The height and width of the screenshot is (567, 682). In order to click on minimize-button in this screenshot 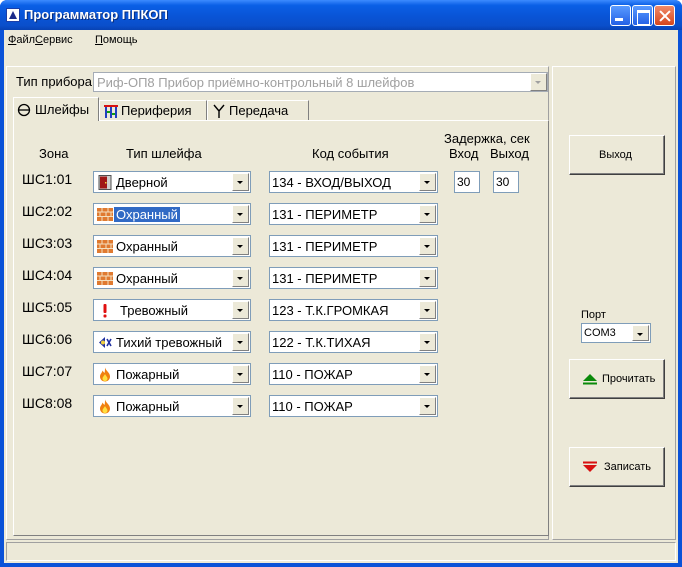, I will do `click(620, 15)`.